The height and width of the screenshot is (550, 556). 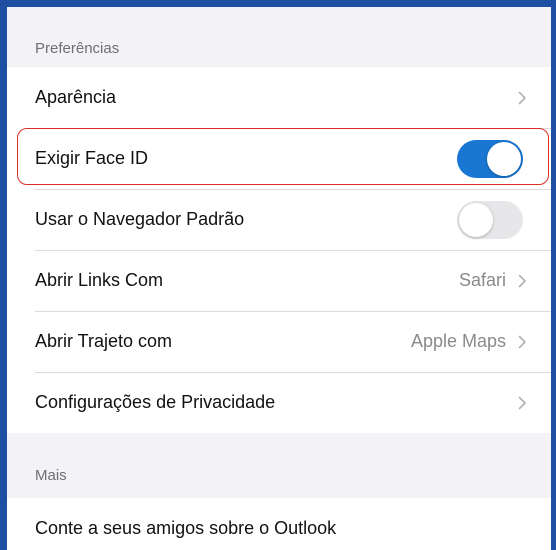 I want to click on default-browser-toggle, so click(x=490, y=219).